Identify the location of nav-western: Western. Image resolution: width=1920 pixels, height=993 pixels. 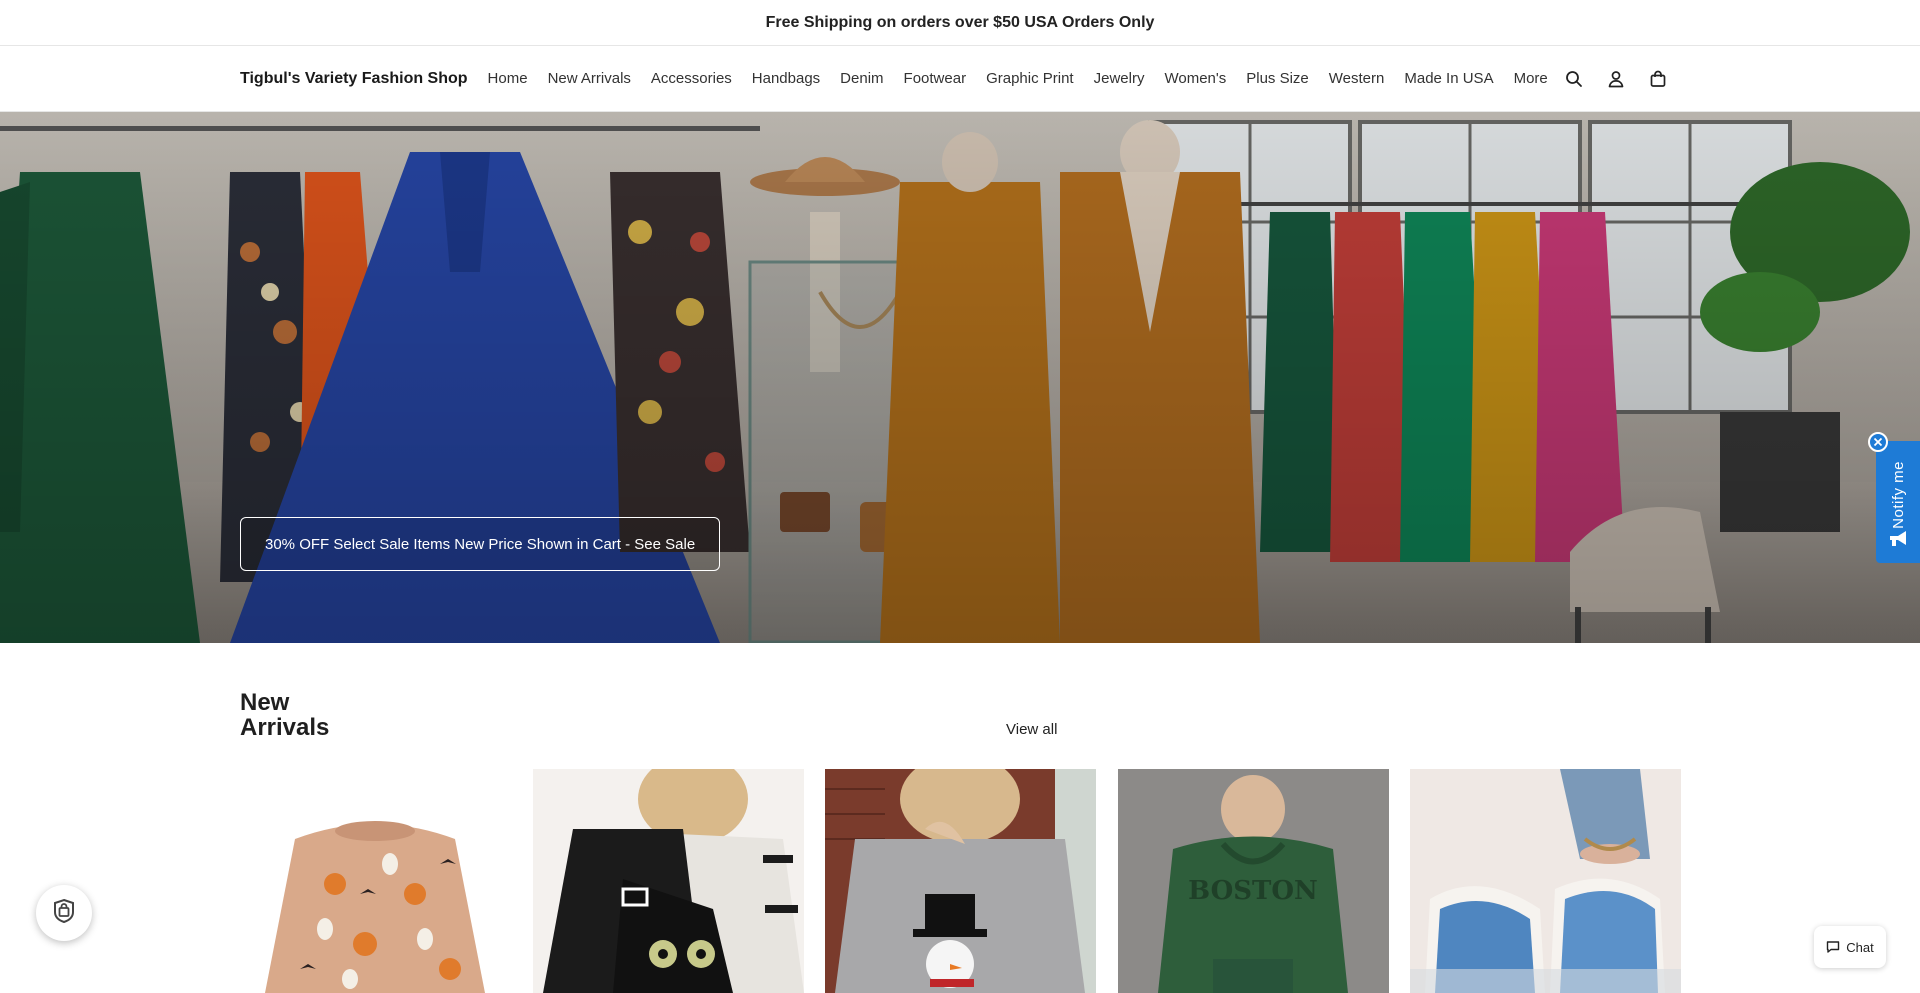
(1357, 78).